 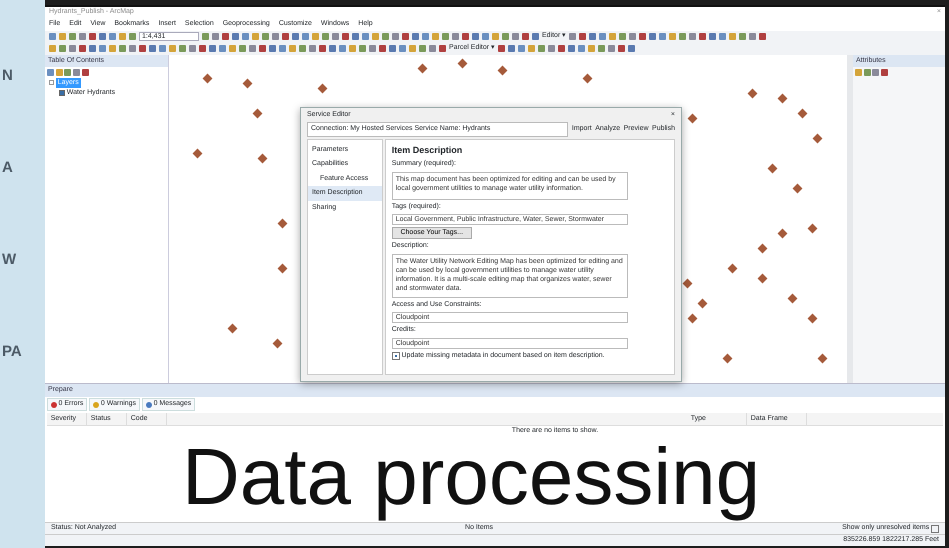 What do you see at coordinates (8, 168) in the screenshot?
I see `map-label: A` at bounding box center [8, 168].